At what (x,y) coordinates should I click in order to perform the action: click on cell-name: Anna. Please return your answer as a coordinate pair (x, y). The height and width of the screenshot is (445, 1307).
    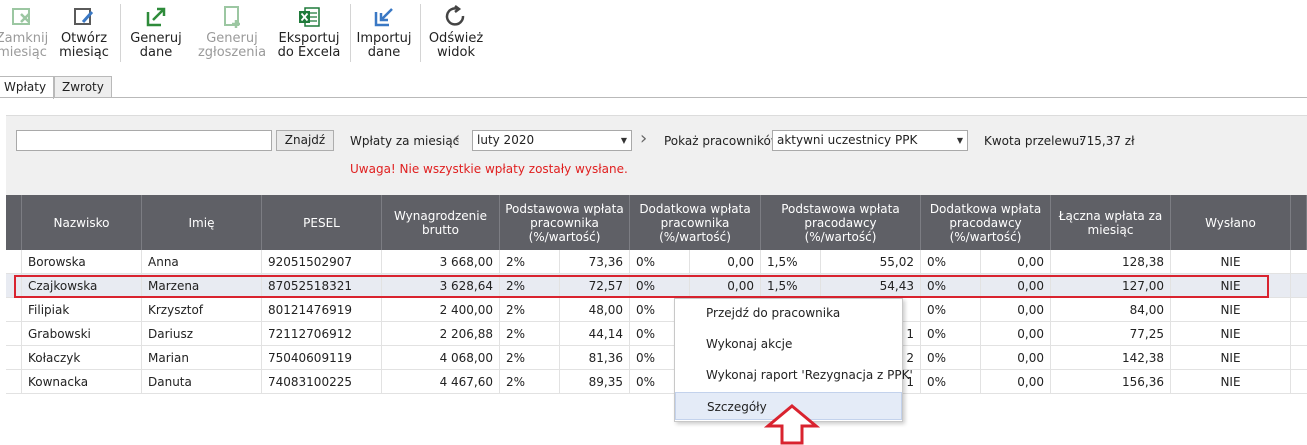
    Looking at the image, I should click on (202, 262).